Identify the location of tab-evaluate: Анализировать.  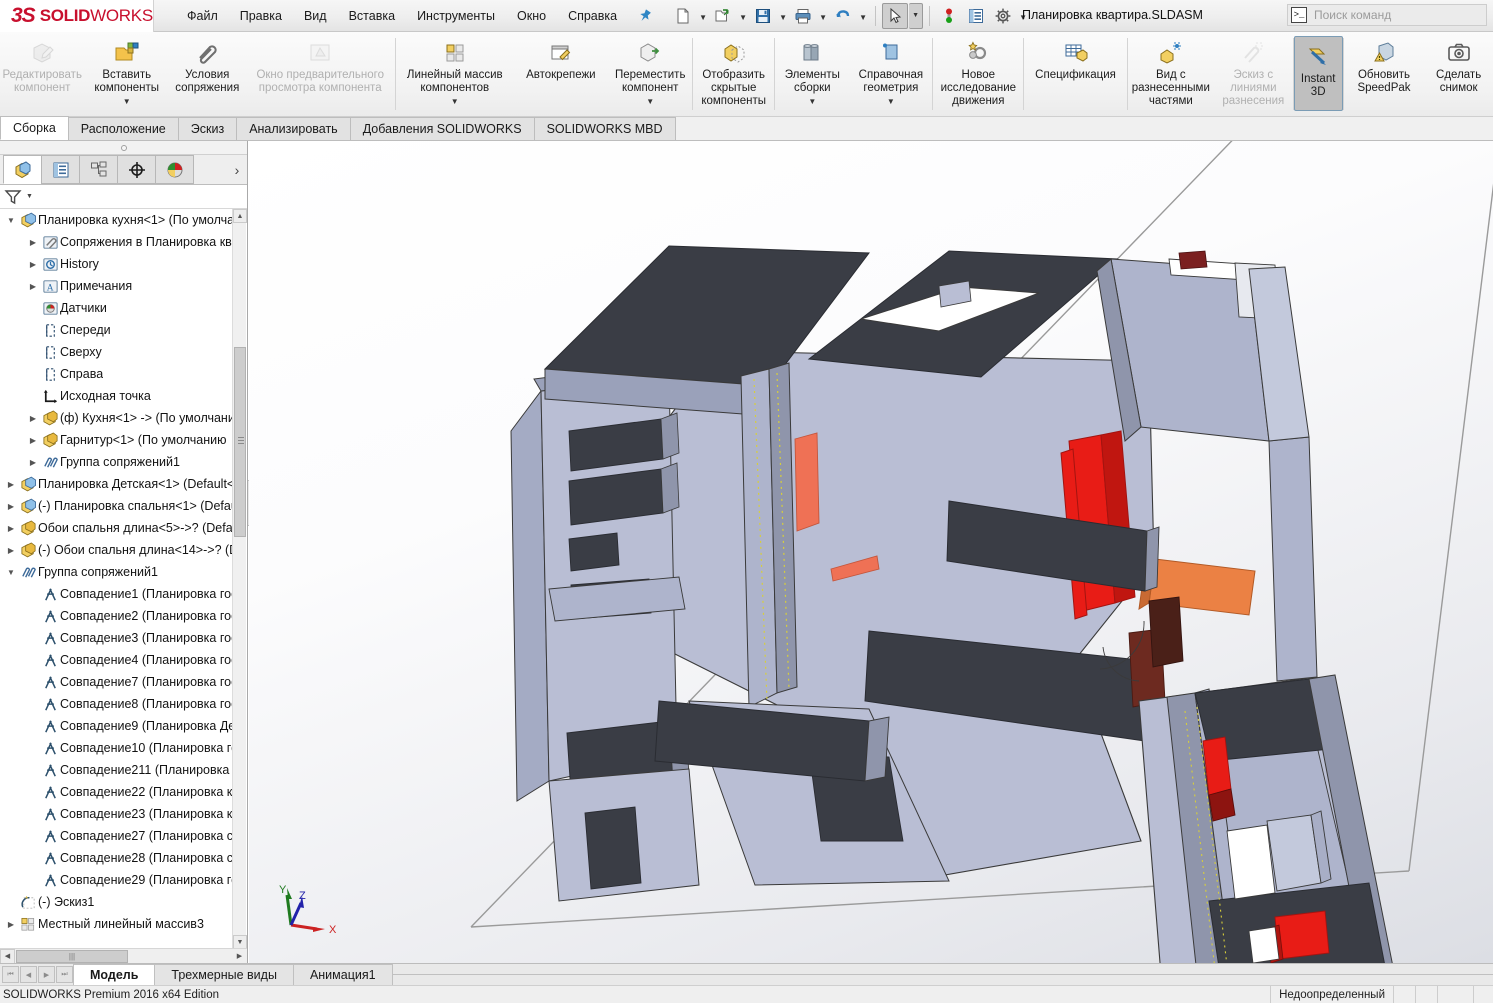
(293, 128).